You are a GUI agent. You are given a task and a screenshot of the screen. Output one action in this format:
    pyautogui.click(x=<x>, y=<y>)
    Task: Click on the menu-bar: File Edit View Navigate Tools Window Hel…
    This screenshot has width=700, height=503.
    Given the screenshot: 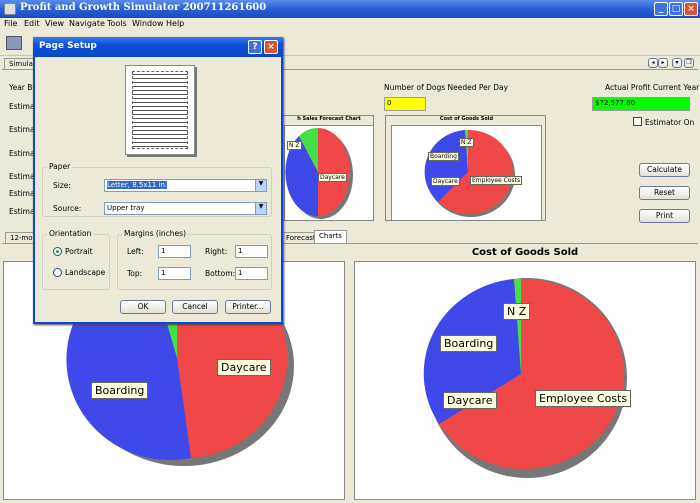 What is the action you would take?
    pyautogui.click(x=350, y=25)
    